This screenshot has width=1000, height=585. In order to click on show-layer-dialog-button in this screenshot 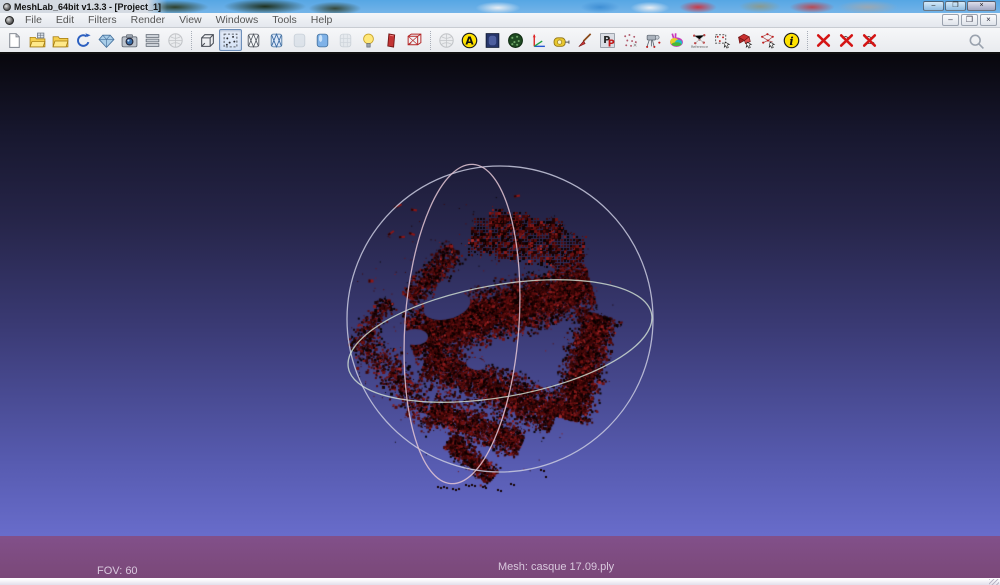, I will do `click(152, 40)`.